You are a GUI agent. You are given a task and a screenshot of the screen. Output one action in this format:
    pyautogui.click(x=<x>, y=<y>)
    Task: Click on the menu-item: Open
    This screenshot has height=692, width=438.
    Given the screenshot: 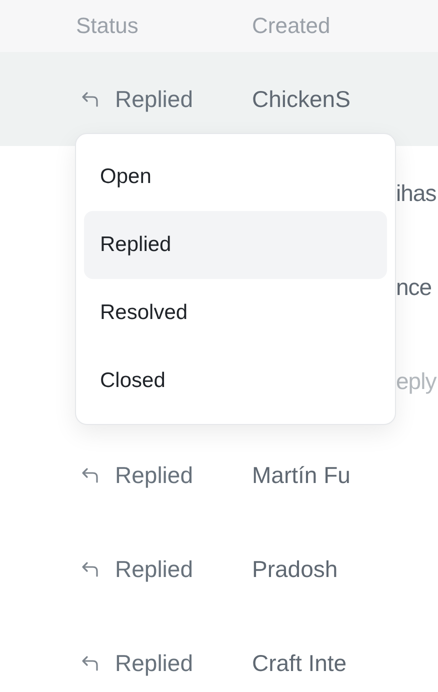 What is the action you would take?
    pyautogui.click(x=235, y=177)
    